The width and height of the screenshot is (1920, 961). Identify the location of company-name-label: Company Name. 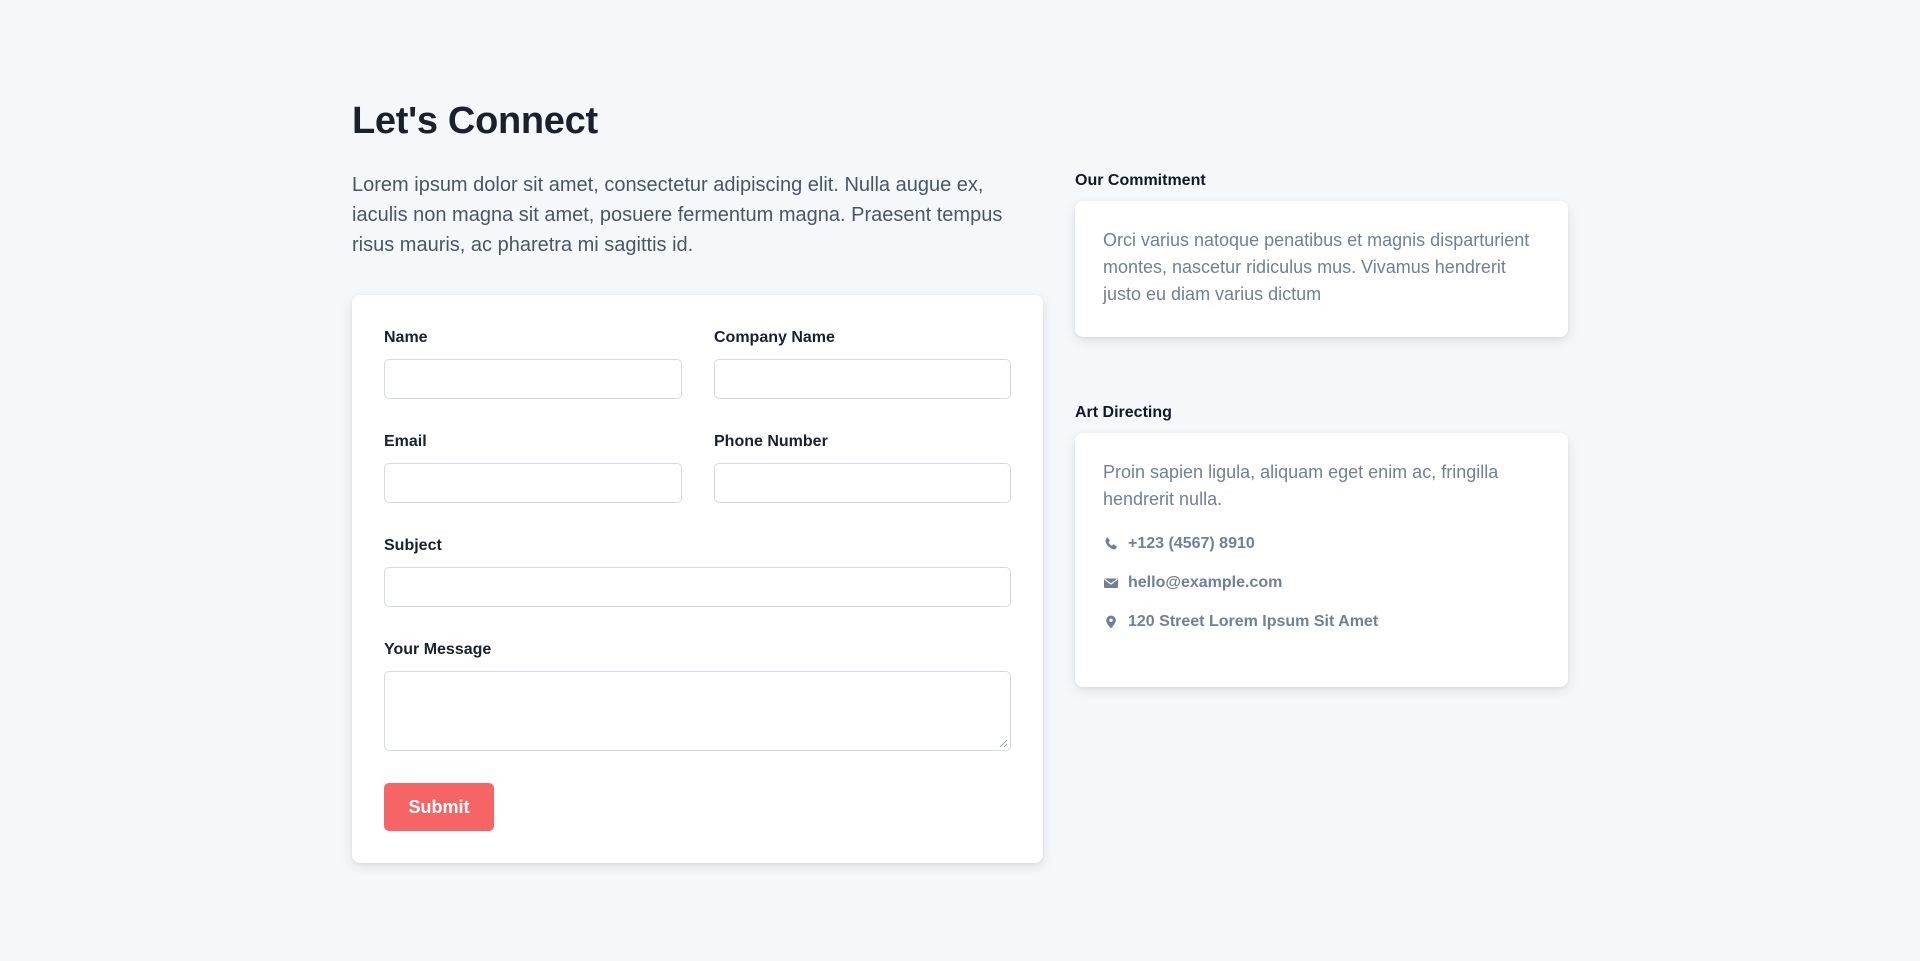
(774, 337).